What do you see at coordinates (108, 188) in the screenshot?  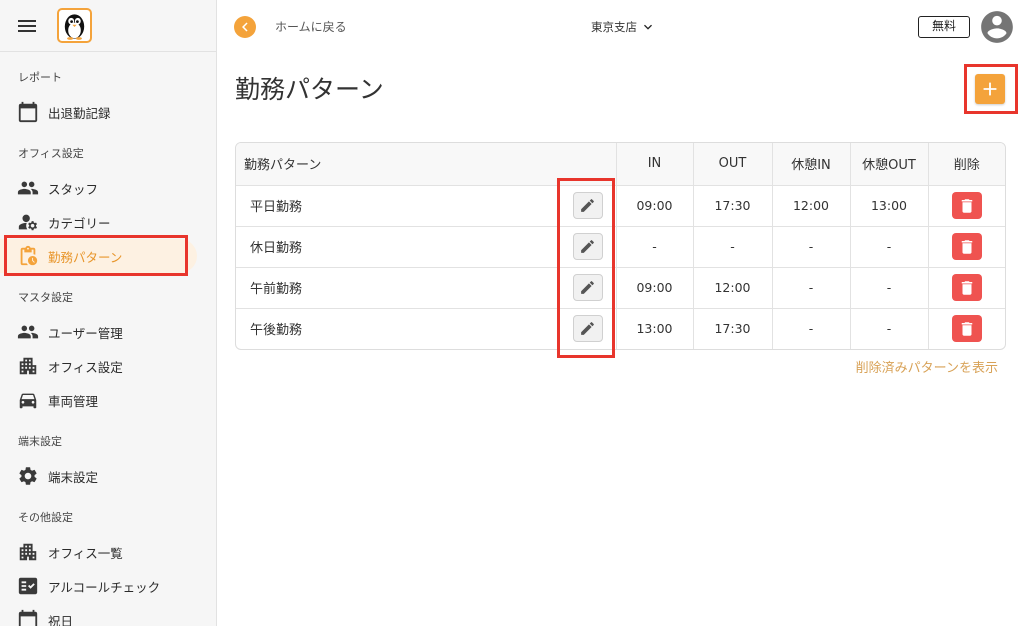 I see `sidebar-item-staff: スタッフ` at bounding box center [108, 188].